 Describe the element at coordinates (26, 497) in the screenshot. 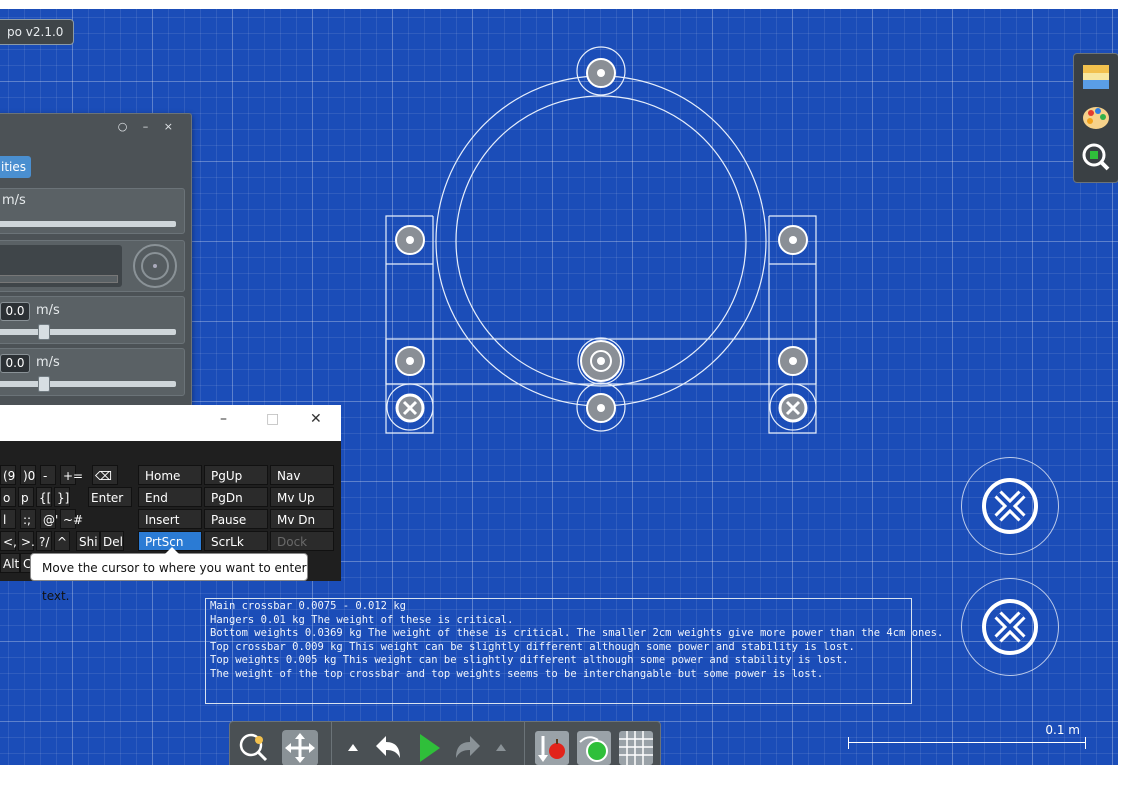

I see `osk-key: p` at that location.